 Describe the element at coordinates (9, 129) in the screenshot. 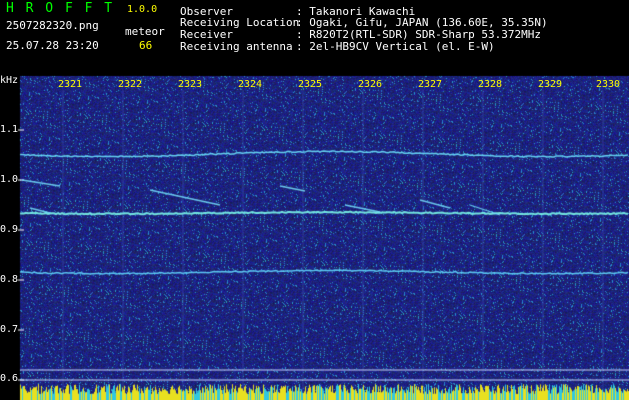

I see `y-tick-label: 1.1` at that location.